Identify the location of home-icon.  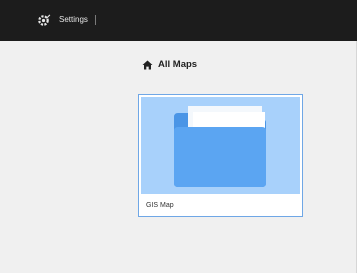
(147, 65).